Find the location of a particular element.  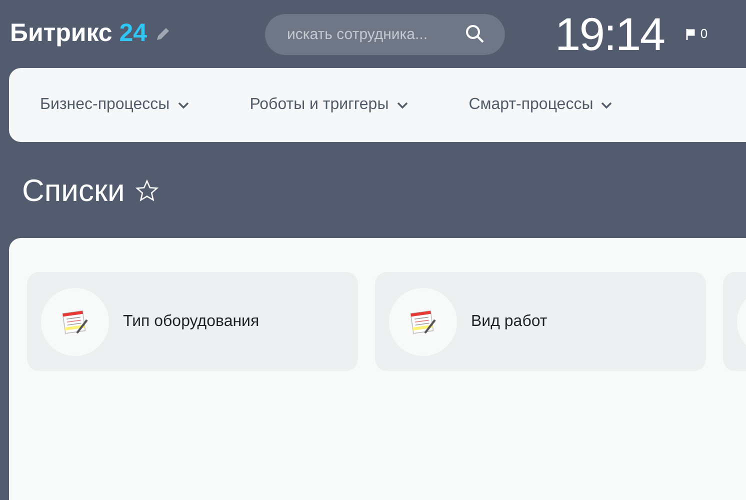

star-icon is located at coordinates (146, 191).